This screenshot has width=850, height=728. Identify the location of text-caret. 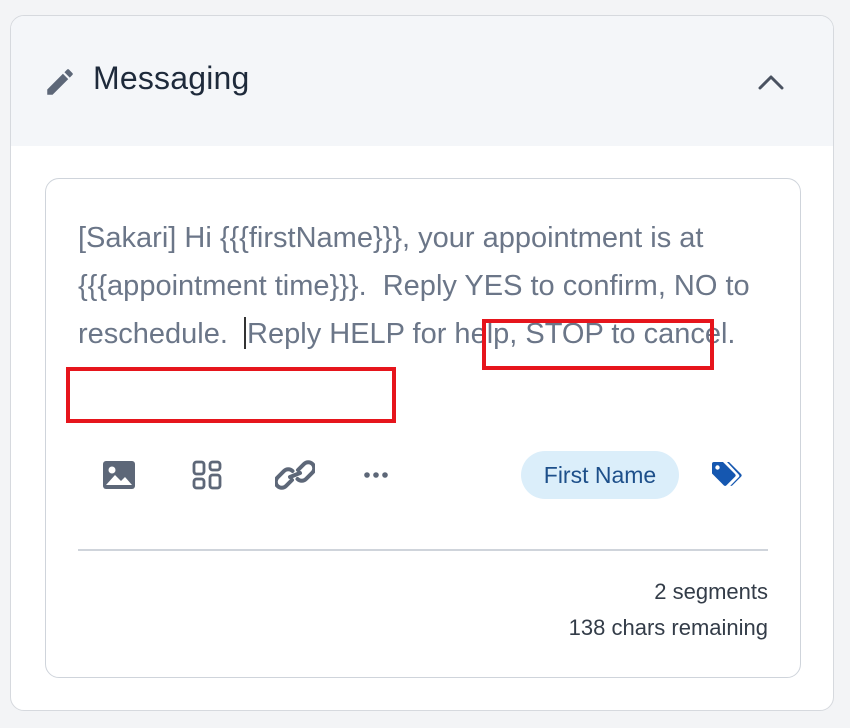
(245, 333).